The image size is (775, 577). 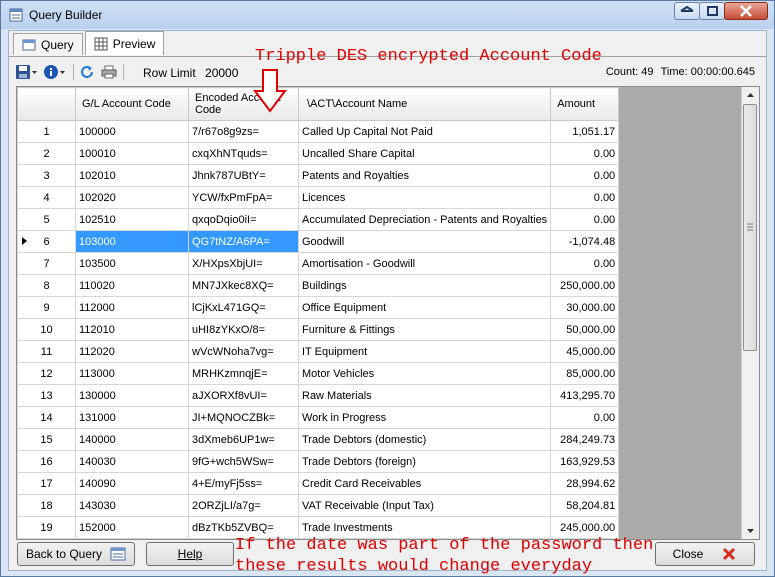 I want to click on tab-query: Query, so click(x=48, y=44).